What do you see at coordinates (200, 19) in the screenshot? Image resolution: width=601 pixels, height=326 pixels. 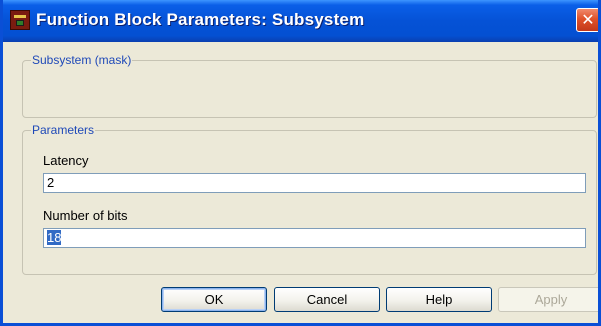 I see `window-title: Function Block Parameters: Subsystem` at bounding box center [200, 19].